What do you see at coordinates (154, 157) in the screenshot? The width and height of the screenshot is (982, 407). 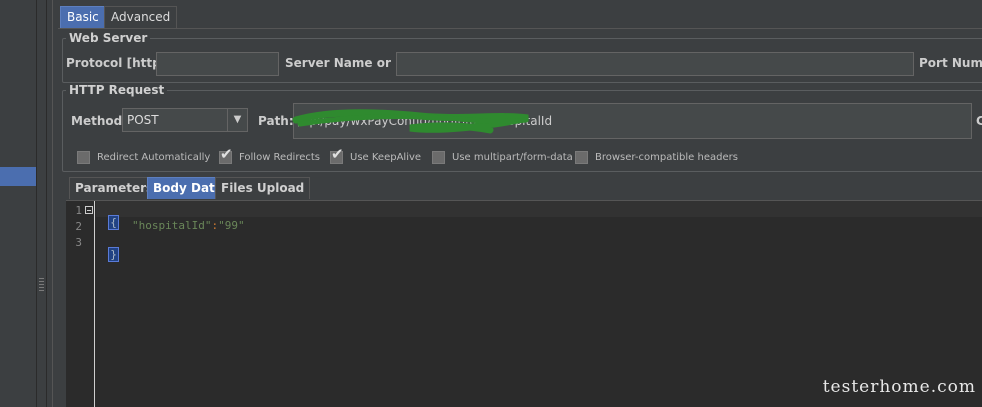 I see `redirect-automatically-label: Redirect Automatically` at bounding box center [154, 157].